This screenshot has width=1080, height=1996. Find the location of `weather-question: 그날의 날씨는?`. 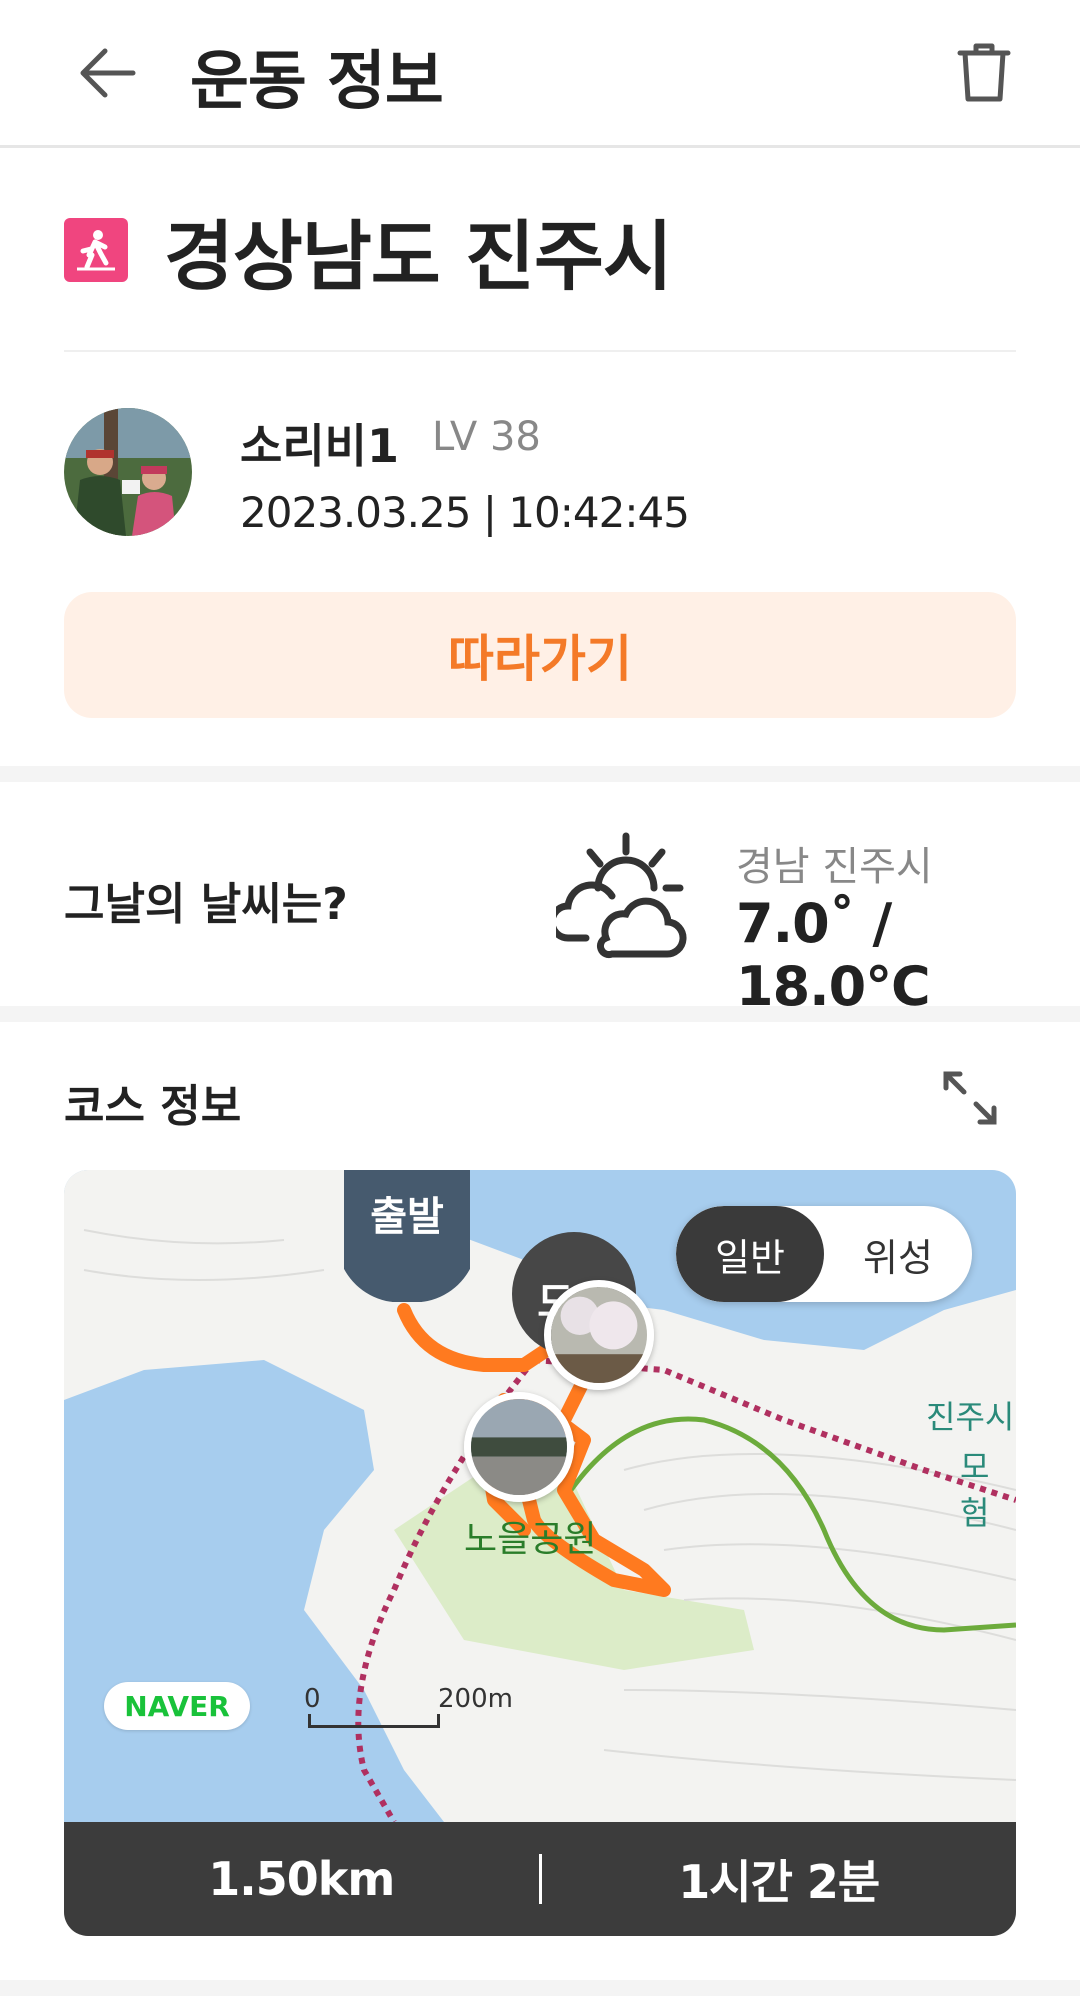

weather-question: 그날의 날씨는? is located at coordinates (206, 904).